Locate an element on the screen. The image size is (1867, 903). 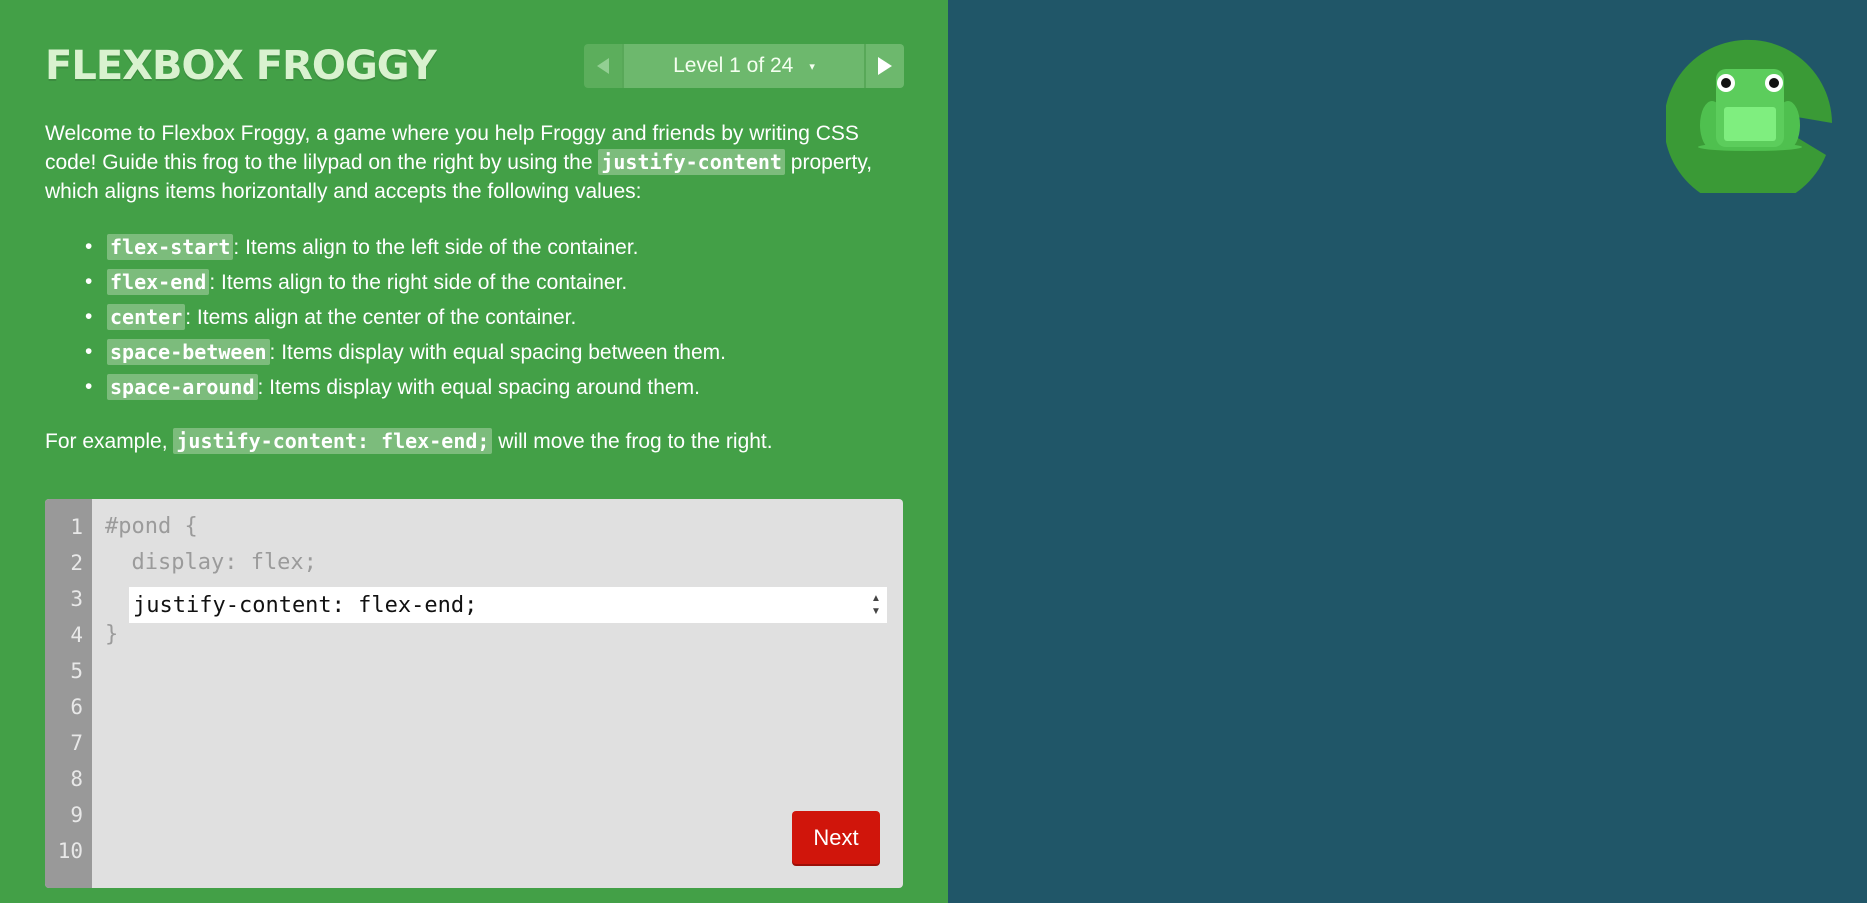
lilypad-icon is located at coordinates (1749, 116).